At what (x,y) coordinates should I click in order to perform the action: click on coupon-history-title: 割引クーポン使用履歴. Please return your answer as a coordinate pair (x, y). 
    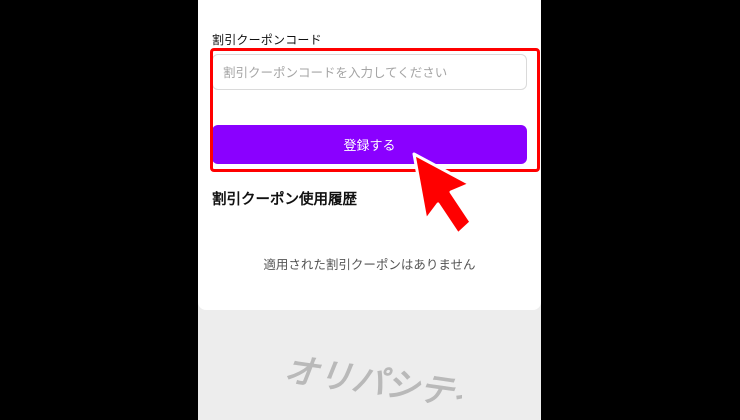
    Looking at the image, I should click on (284, 200).